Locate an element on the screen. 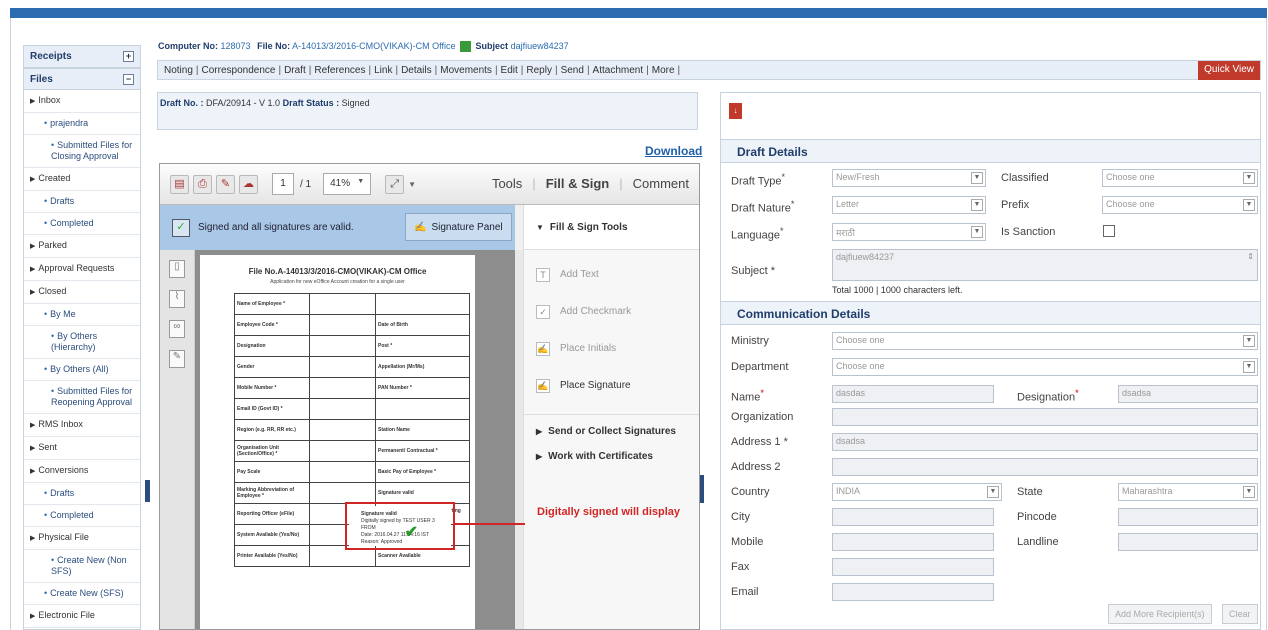 Image resolution: width=1268 pixels, height=630 pixels. sidebar-item: • By Others (Hierarchy) is located at coordinates (82, 342).